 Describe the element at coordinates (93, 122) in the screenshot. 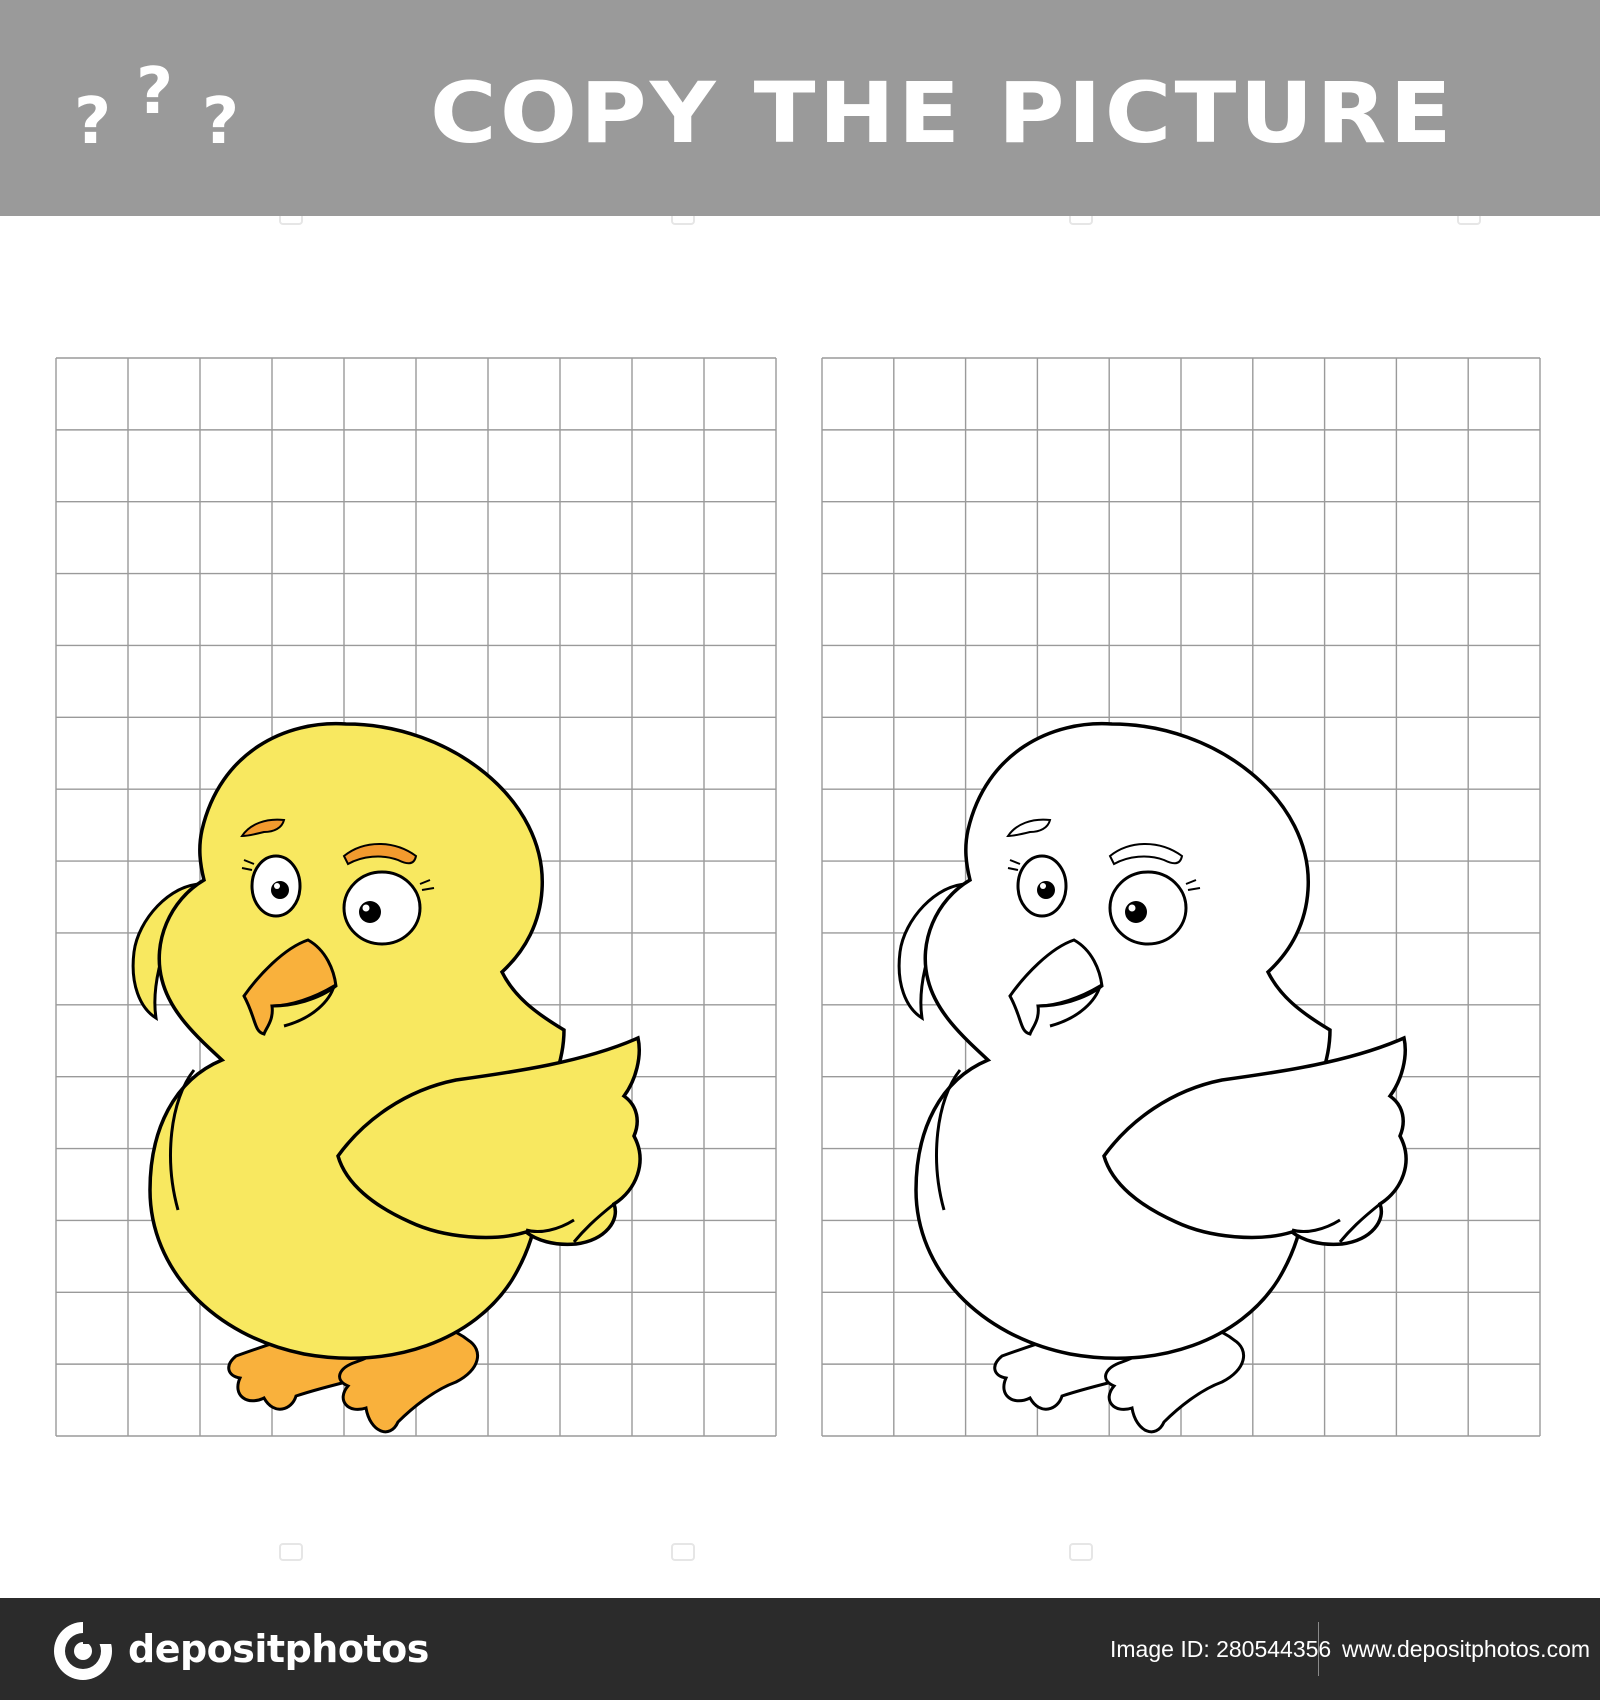

I see `question-mark-1: ?` at that location.